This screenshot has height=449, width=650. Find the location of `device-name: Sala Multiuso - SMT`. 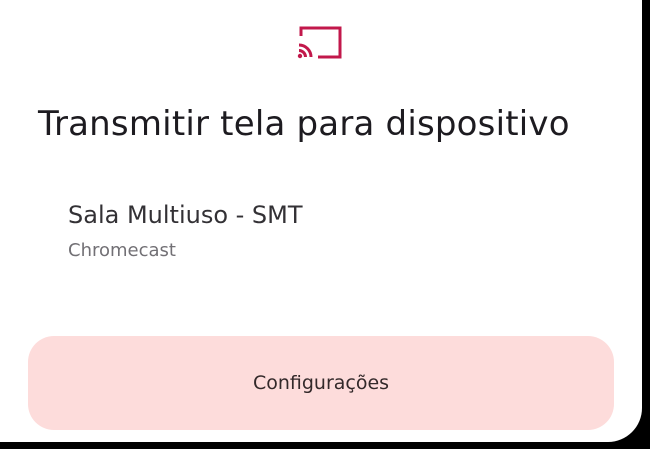

device-name: Sala Multiuso - SMT is located at coordinates (185, 215).